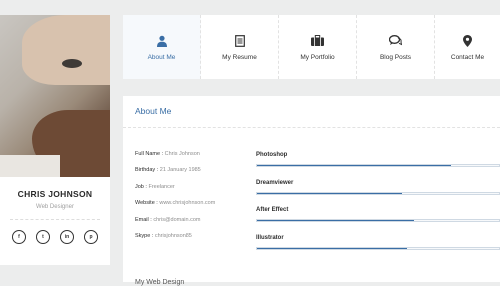  I want to click on facebook-icon: f, so click(19, 237).